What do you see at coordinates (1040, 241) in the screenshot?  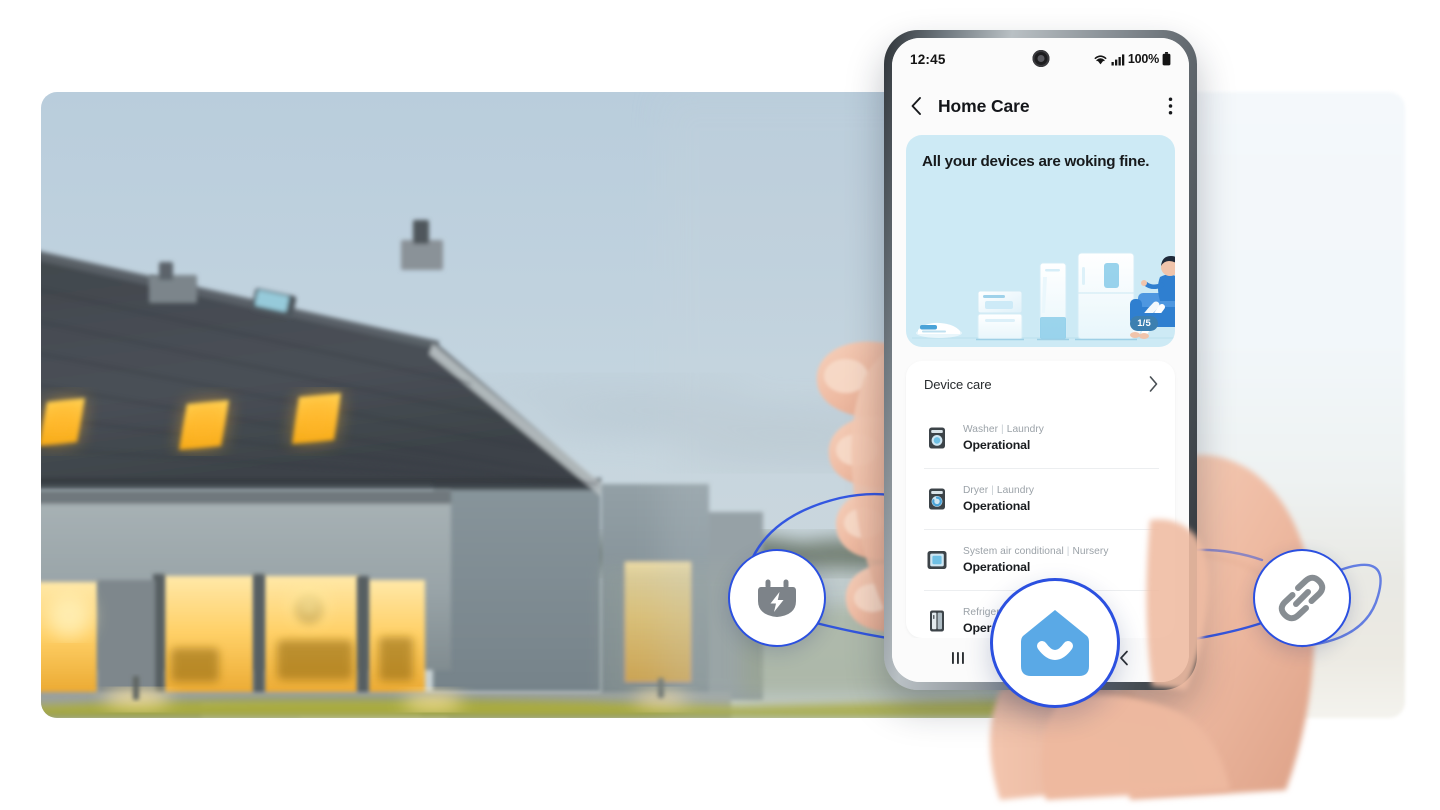 I see `status-banner-card: All your devices are woking fine. 1/5` at bounding box center [1040, 241].